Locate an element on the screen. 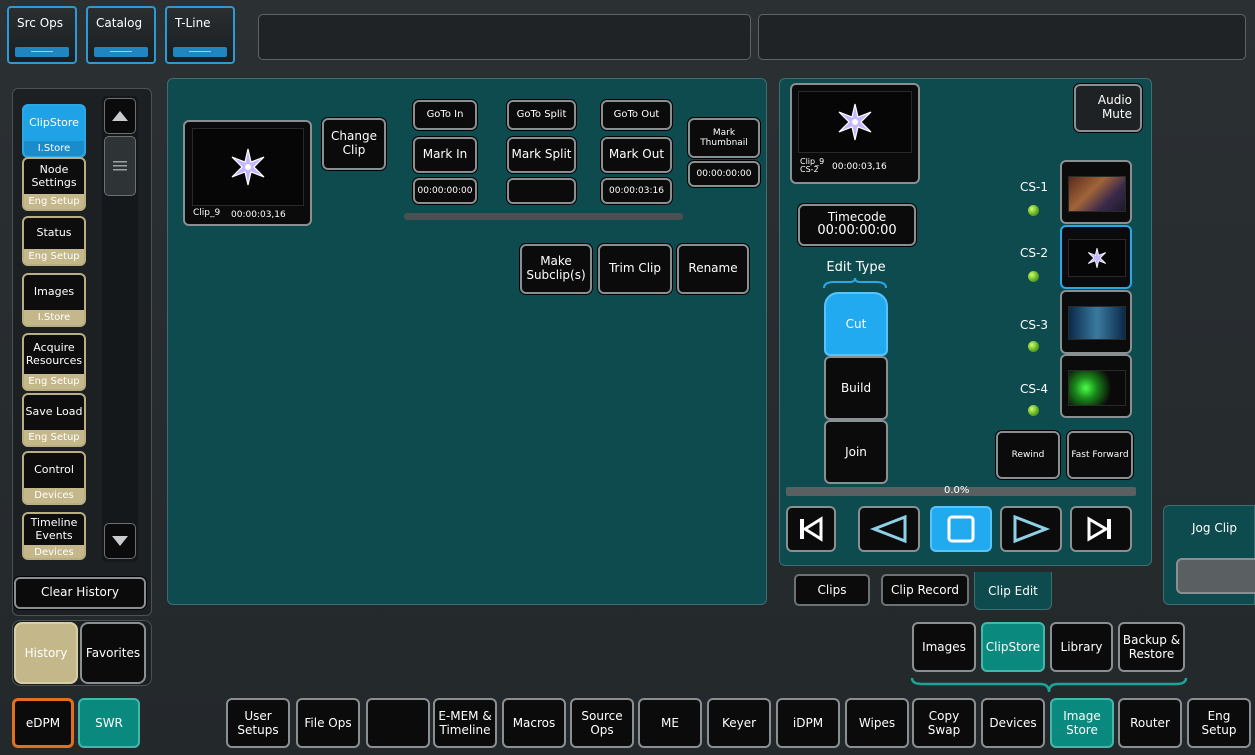 The width and height of the screenshot is (1255, 755). subtab-backup-restore: Backup & Restore is located at coordinates (1151, 647).